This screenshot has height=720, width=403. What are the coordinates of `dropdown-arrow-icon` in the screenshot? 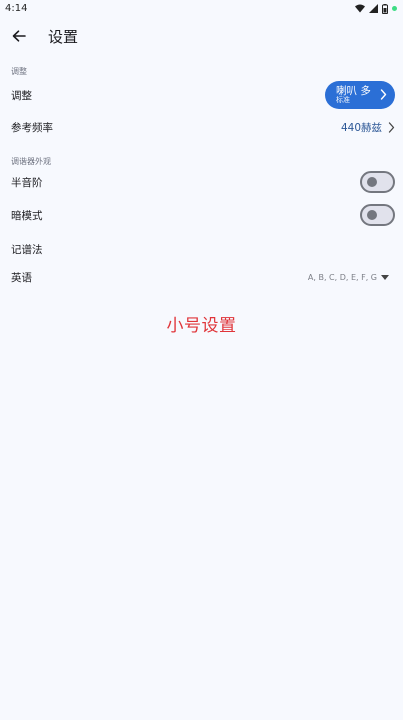 It's located at (385, 277).